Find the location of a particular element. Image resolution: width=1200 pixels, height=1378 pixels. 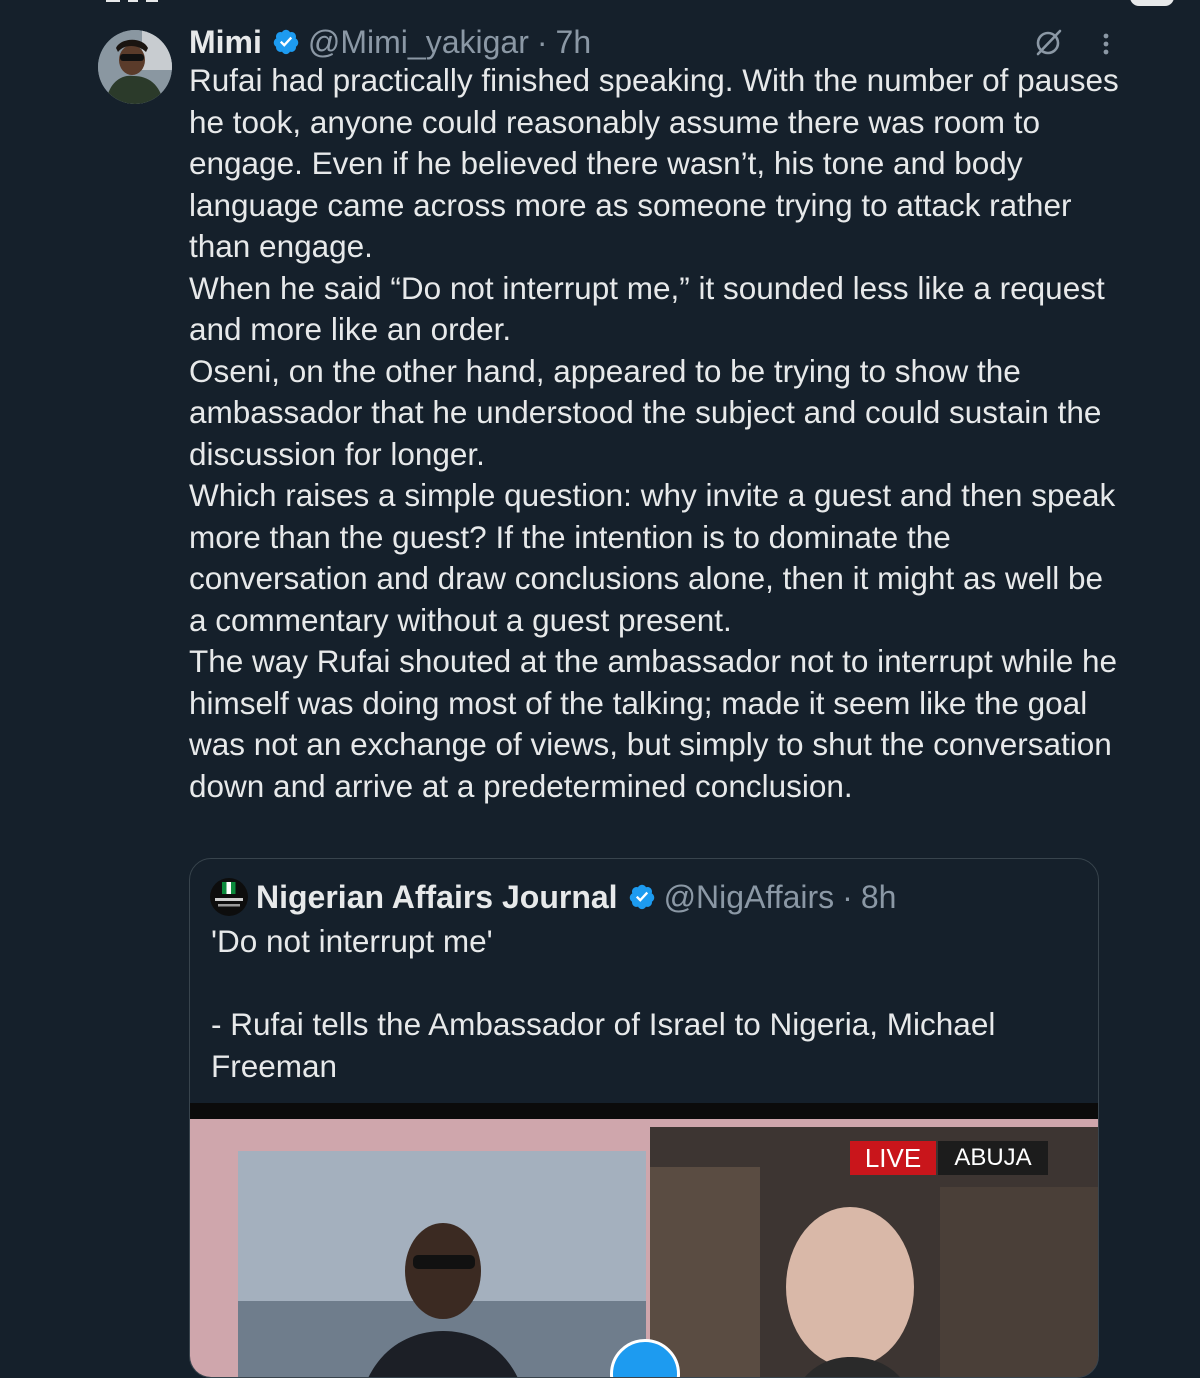

quoted-author-name: Nigerian Affairs Journal is located at coordinates (437, 897).